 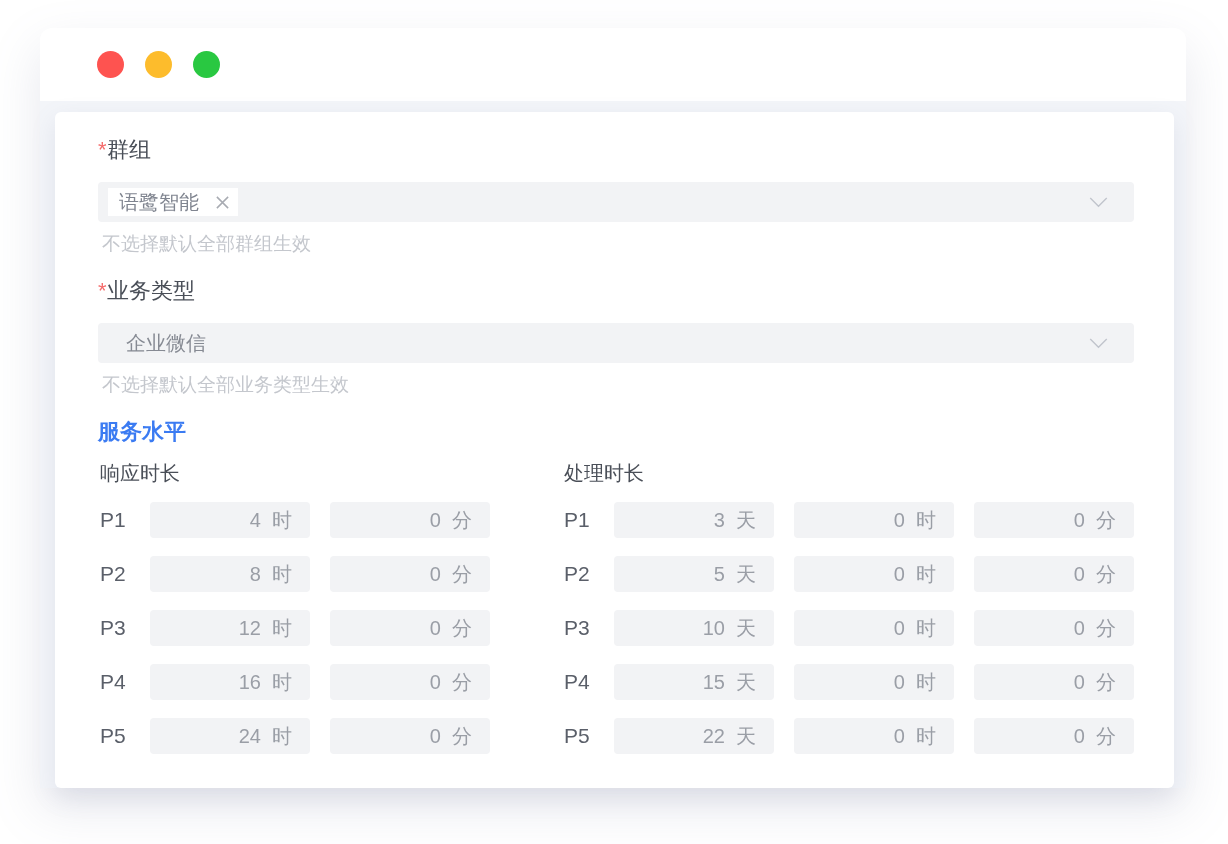 I want to click on section-title: 服务水平, so click(x=142, y=432).